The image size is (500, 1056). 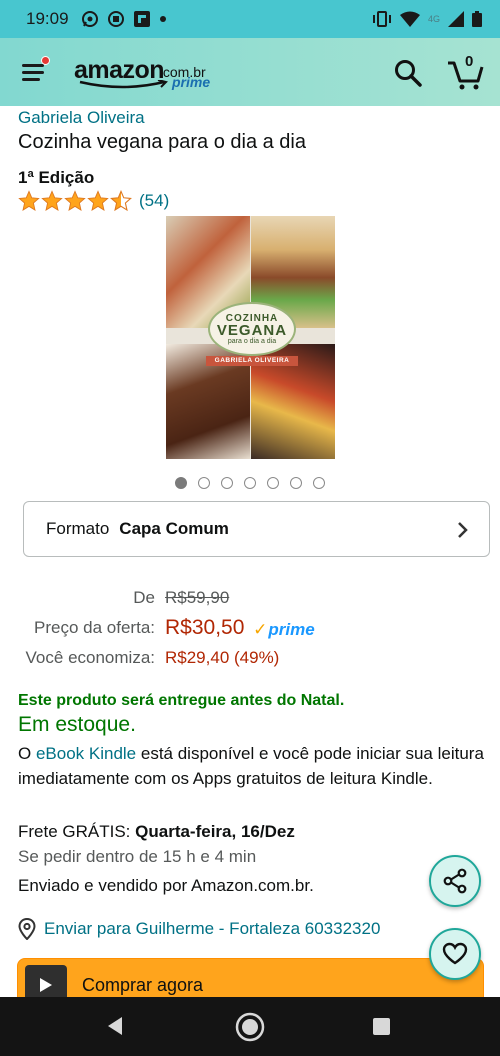 What do you see at coordinates (166, 885) in the screenshot?
I see `seller-info: Enviado e vendido por Amazon.com.br.` at bounding box center [166, 885].